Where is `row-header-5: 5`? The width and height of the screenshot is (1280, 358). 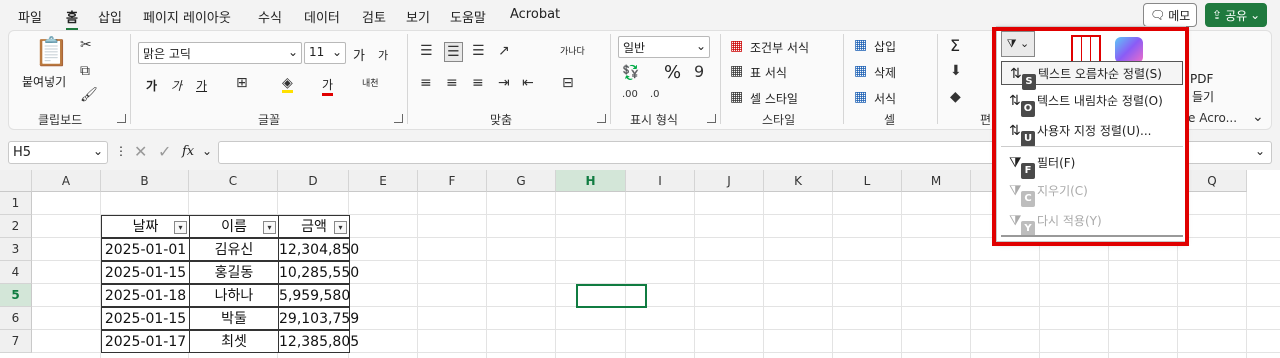 row-header-5: 5 is located at coordinates (16, 295).